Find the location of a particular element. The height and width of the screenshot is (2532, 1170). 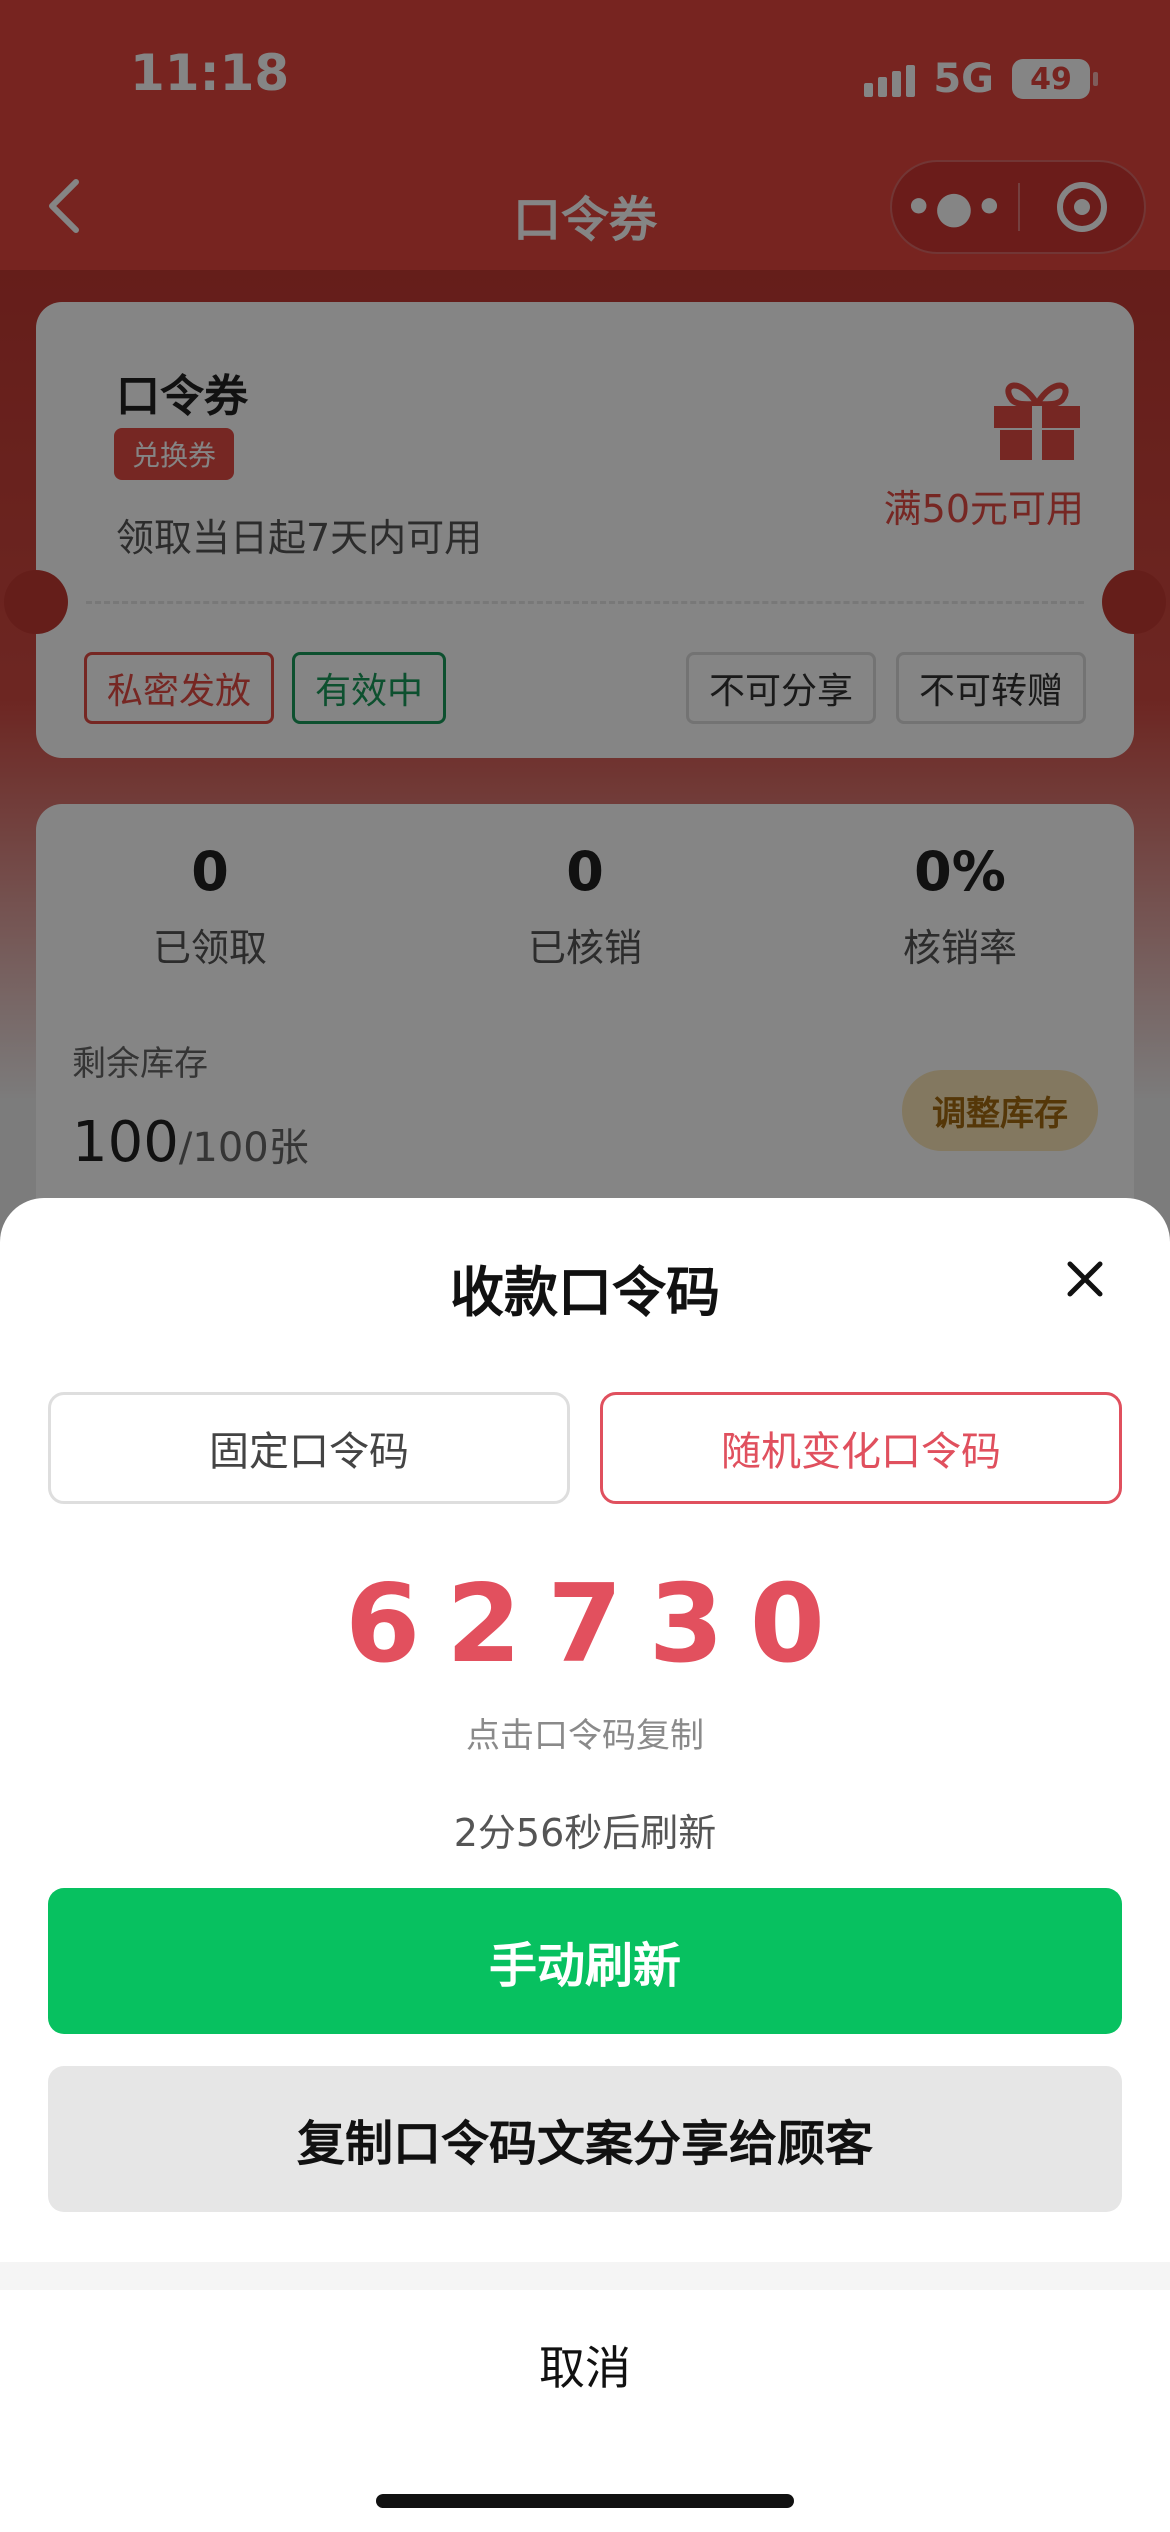

passcode-value: 62730 is located at coordinates (585, 1624).